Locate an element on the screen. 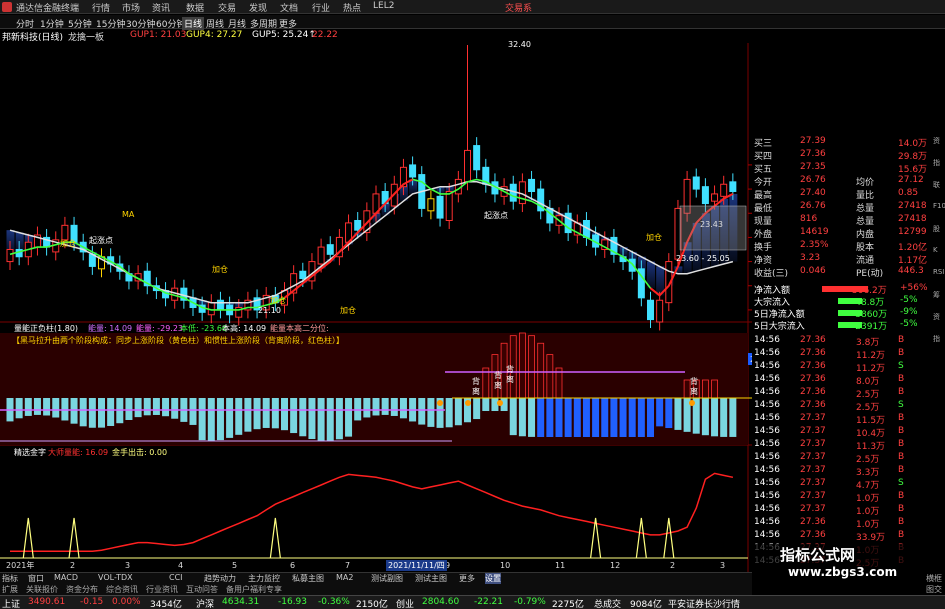 This screenshot has width=945, height=609. cy-index-label: 创业 is located at coordinates (405, 603).